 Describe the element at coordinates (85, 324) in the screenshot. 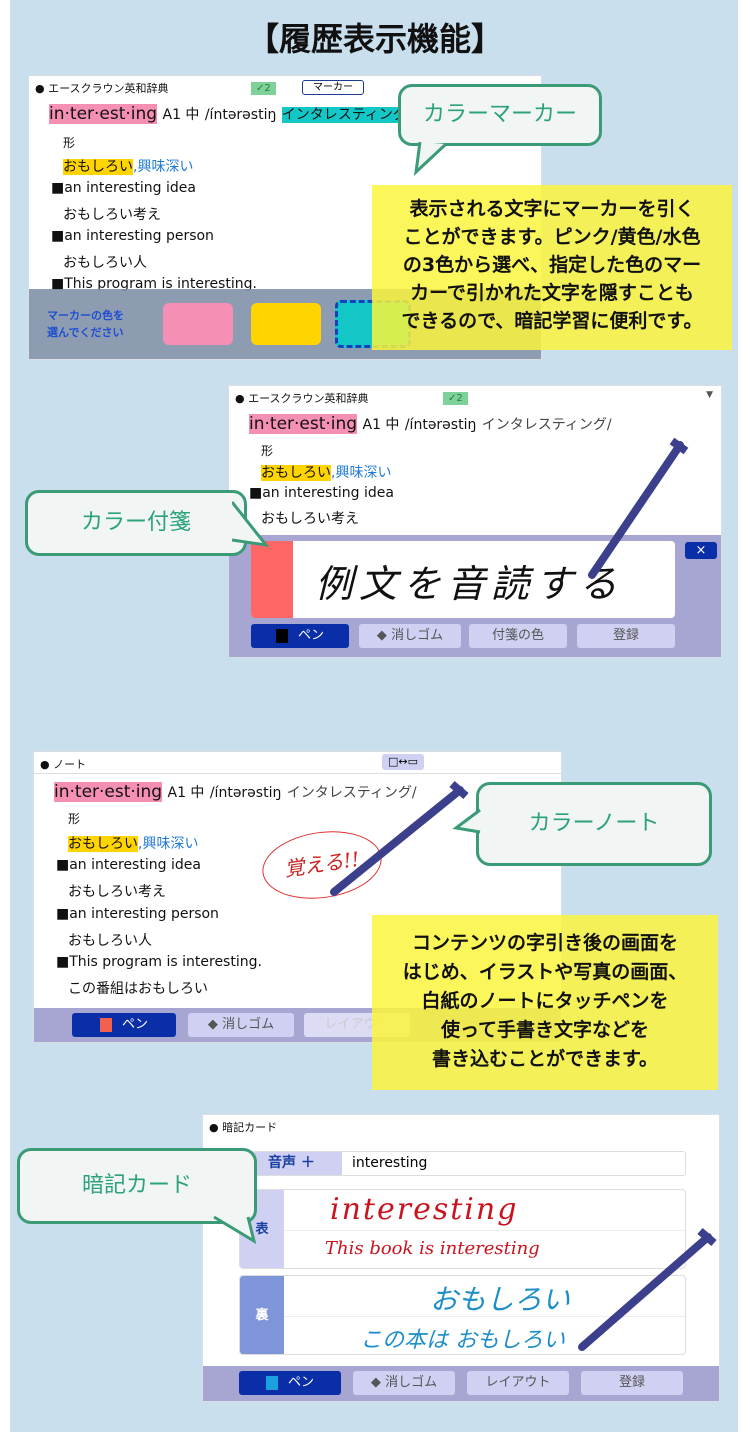

I see `marker-prompt: マーカーの色を 選んでください` at that location.